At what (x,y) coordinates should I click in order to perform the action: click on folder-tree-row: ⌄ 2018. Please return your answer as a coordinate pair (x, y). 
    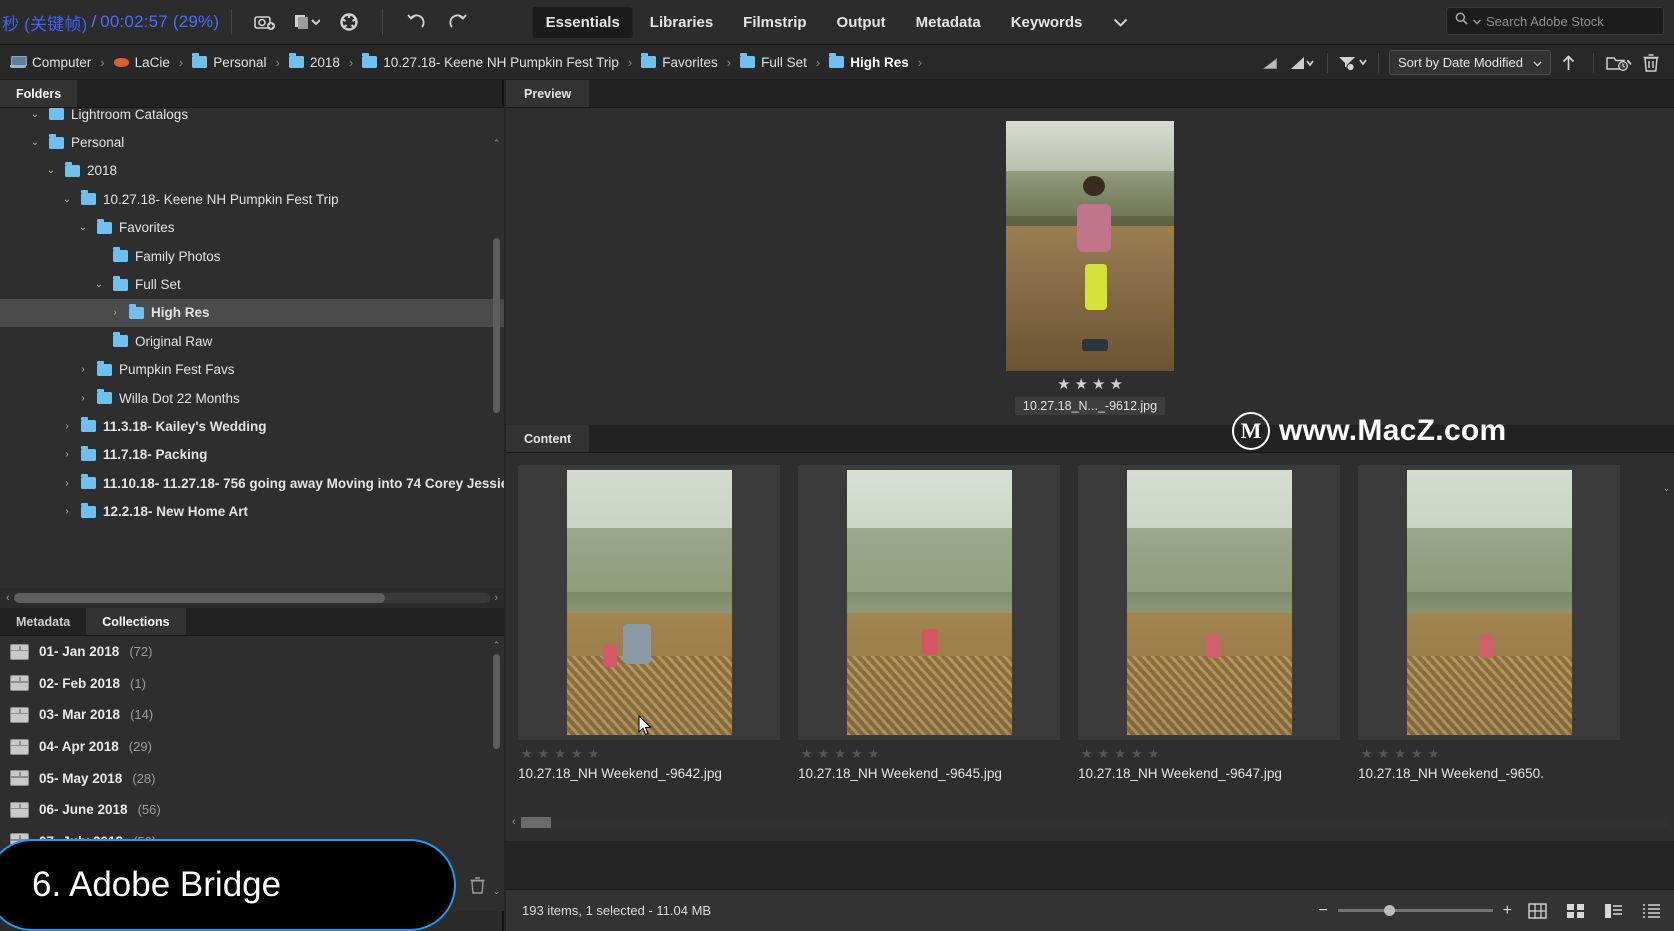
    Looking at the image, I should click on (252, 171).